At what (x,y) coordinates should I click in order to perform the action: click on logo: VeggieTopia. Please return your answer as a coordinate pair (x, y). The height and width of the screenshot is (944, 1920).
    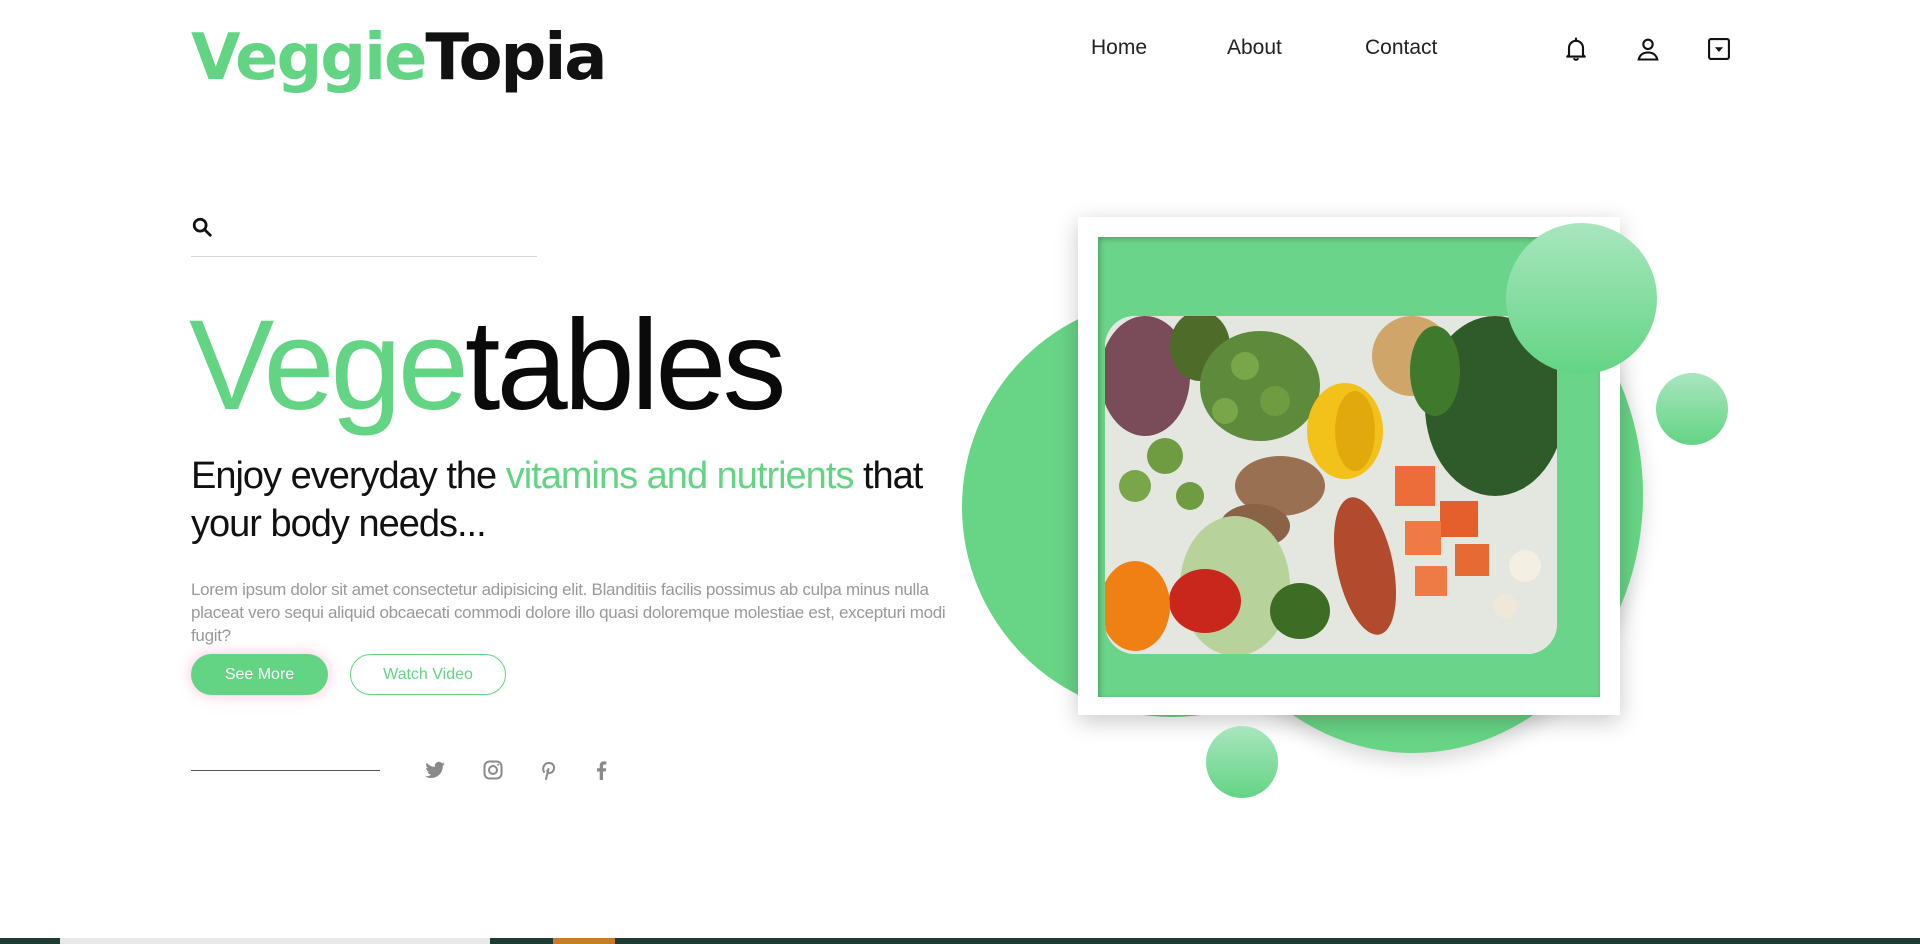
    Looking at the image, I should click on (399, 58).